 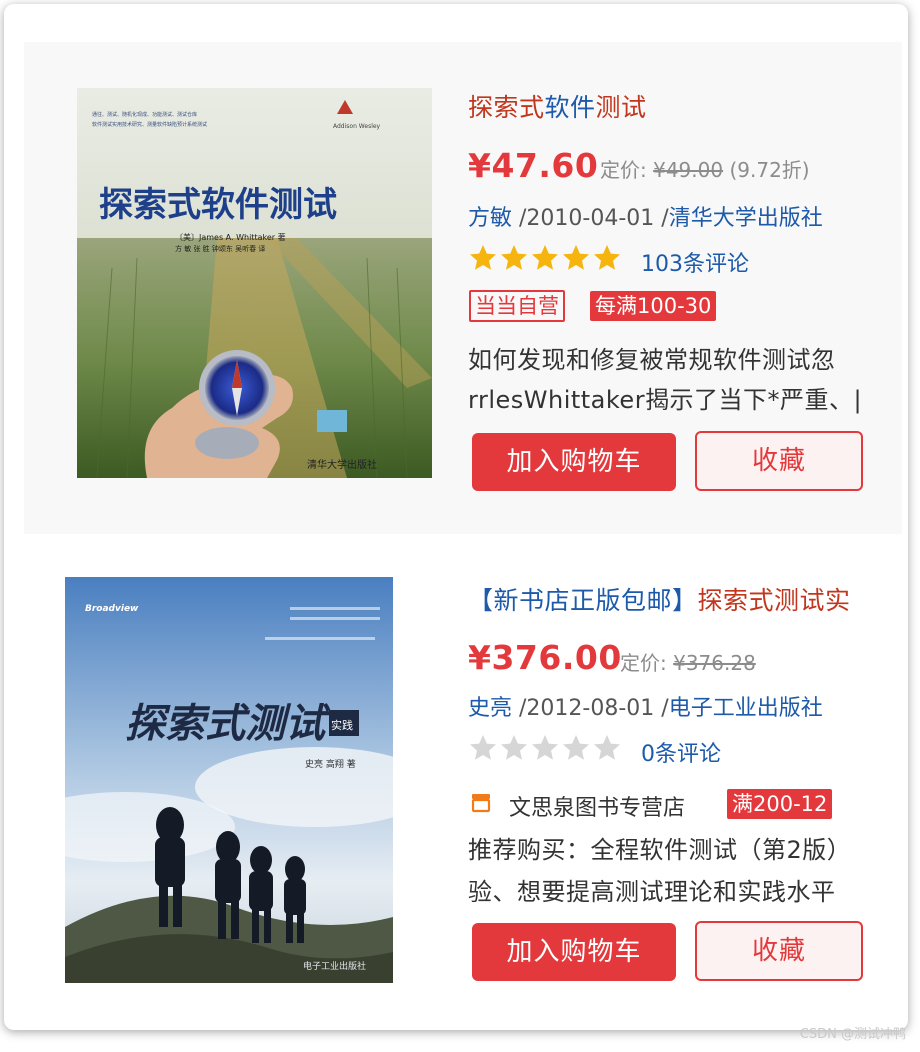 I want to click on publish-date: /2012-08-01 /, so click(x=590, y=708).